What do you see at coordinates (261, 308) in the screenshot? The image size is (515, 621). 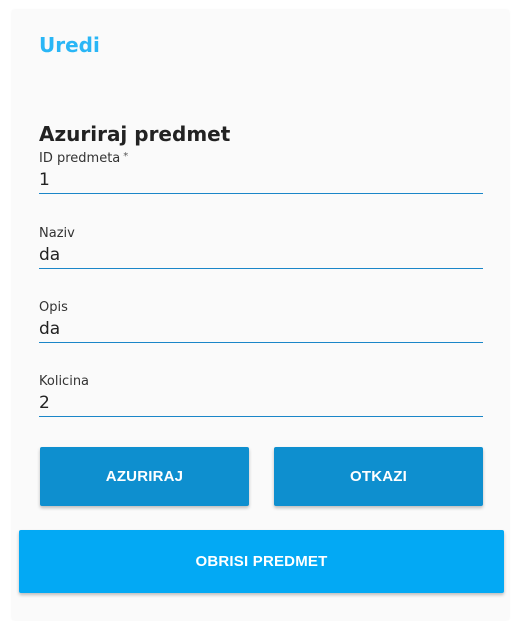 I see `field-label: Opis` at bounding box center [261, 308].